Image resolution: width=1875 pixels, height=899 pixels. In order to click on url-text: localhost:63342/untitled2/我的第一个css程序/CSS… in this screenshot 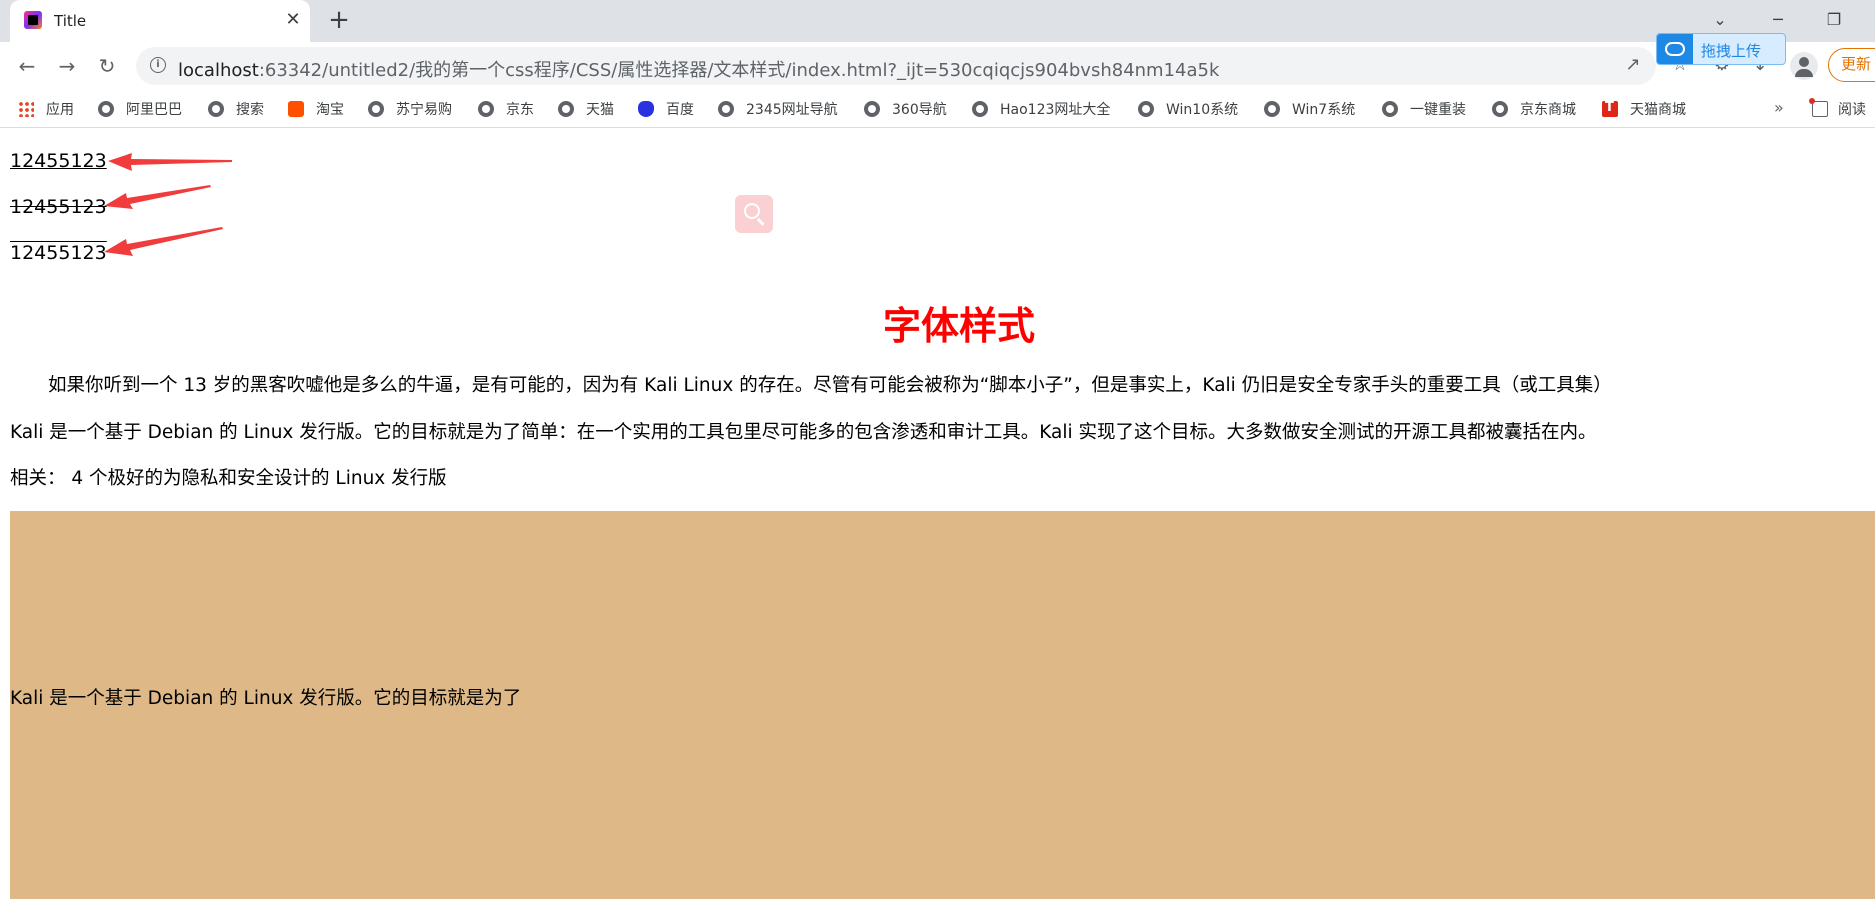, I will do `click(698, 69)`.